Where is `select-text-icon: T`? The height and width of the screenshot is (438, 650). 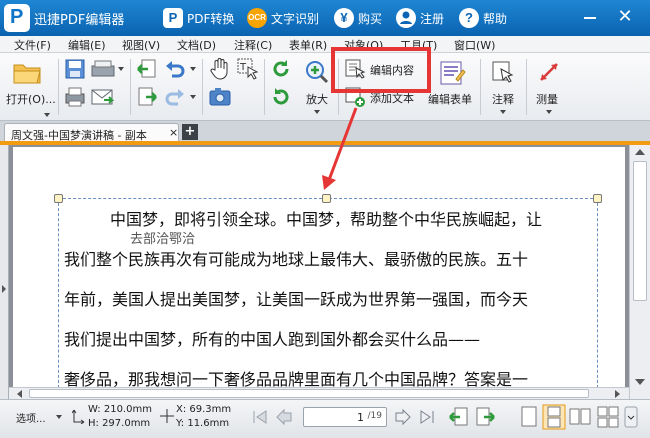
select-text-icon: T is located at coordinates (248, 69).